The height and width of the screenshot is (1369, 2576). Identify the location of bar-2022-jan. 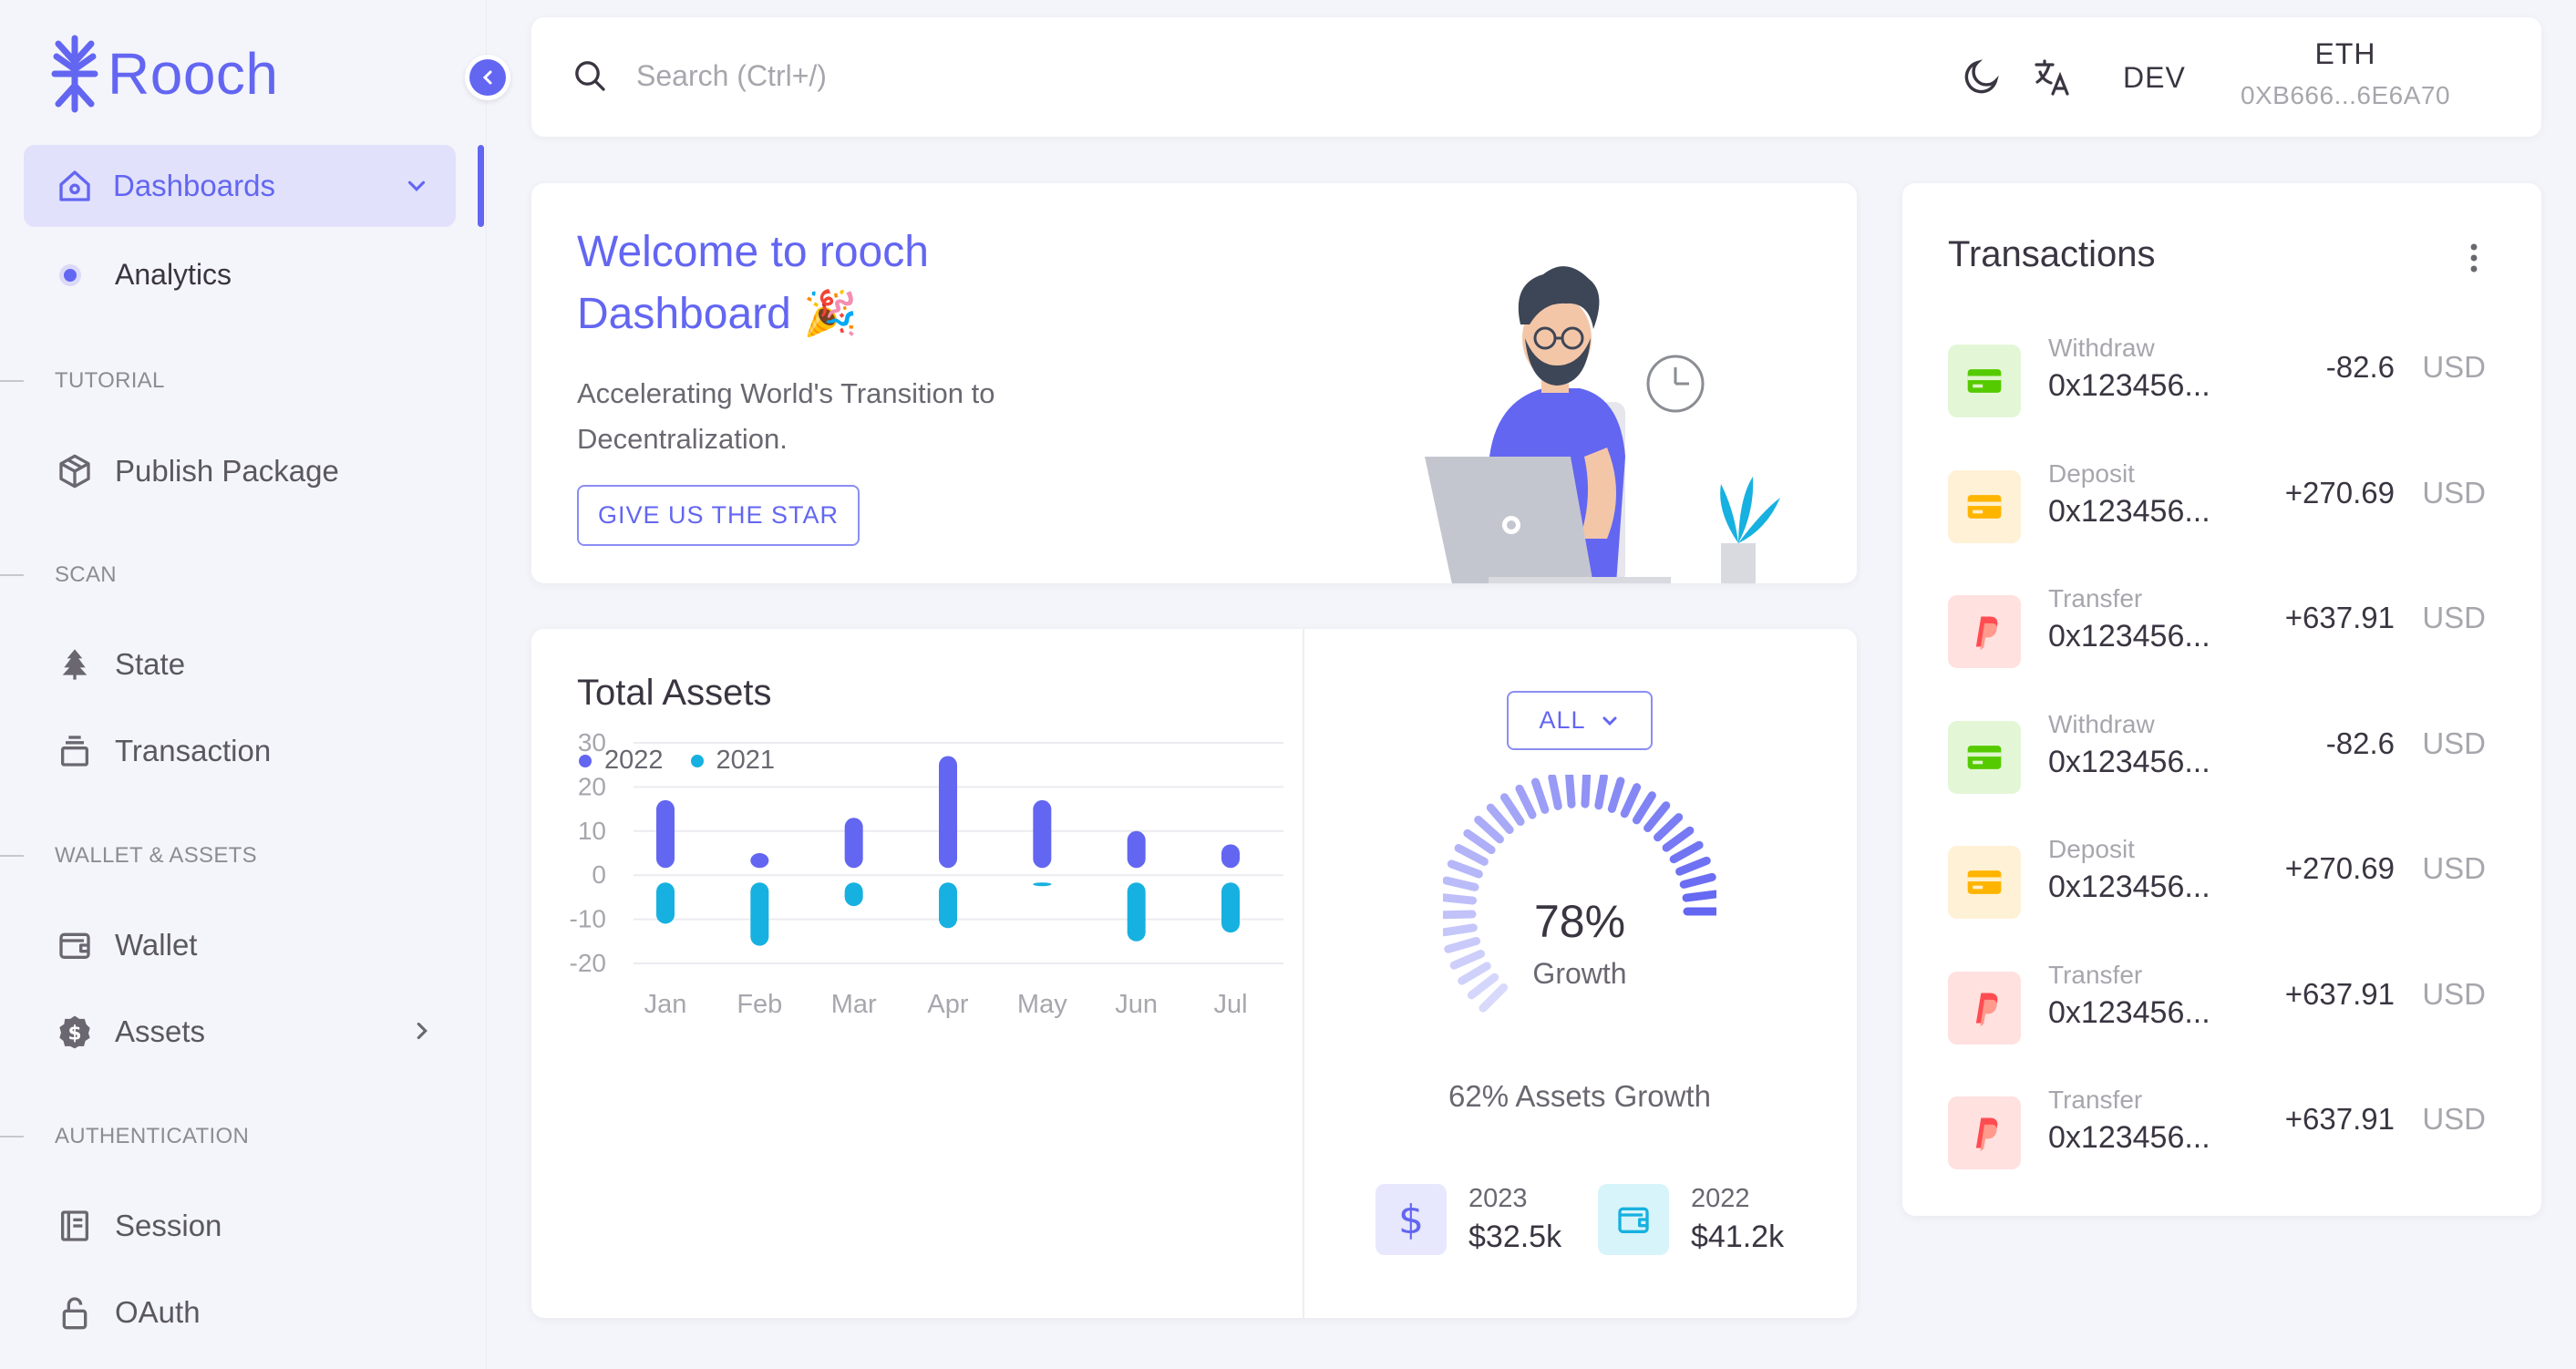
(665, 834).